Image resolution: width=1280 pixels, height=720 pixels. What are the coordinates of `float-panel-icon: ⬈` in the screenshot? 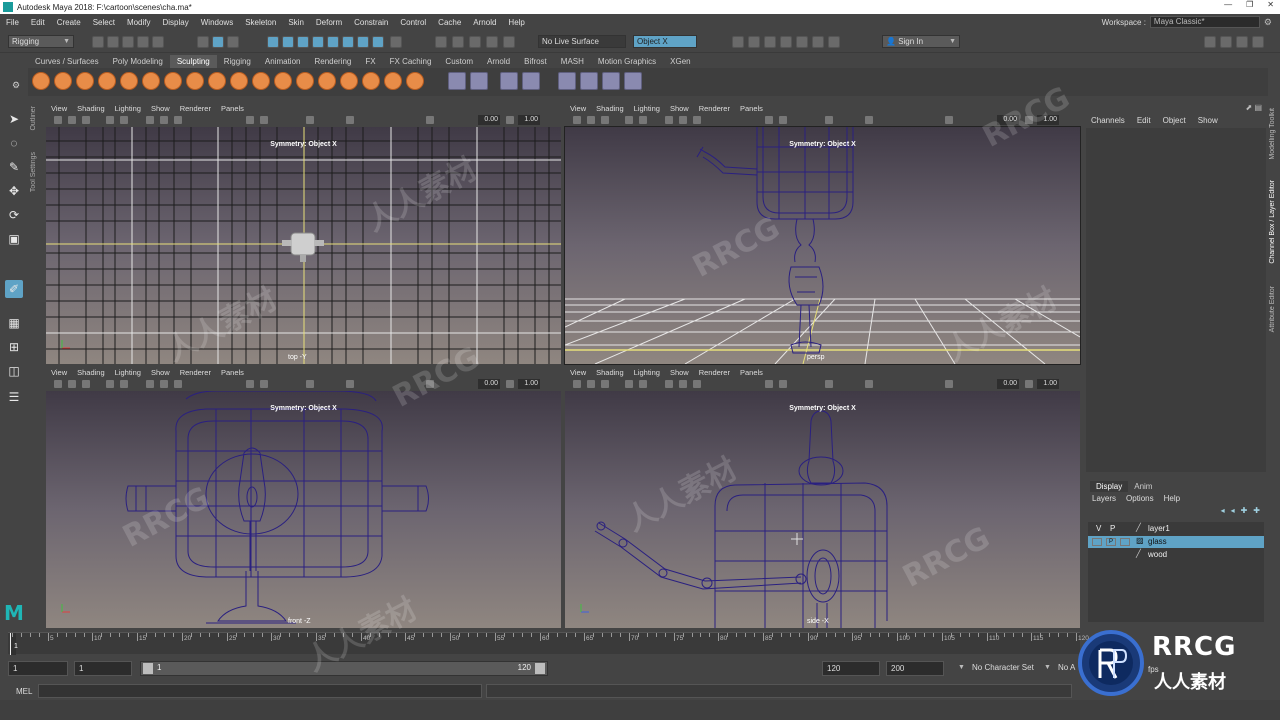 It's located at (1249, 107).